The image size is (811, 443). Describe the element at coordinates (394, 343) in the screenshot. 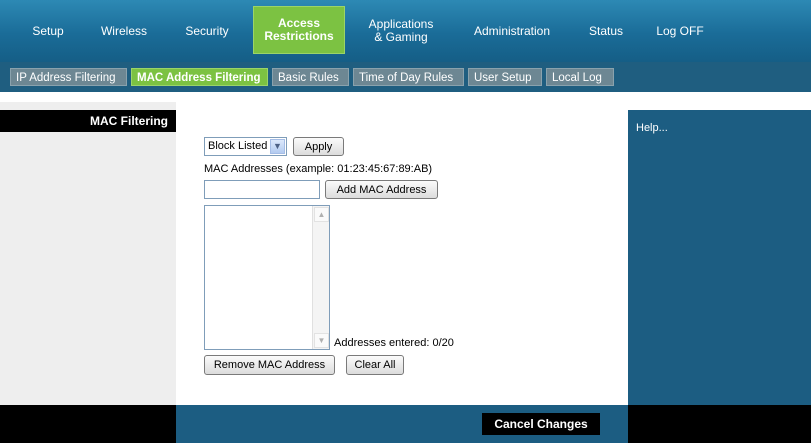

I see `addresses-entered-count: Addresses entered: 0/20` at that location.